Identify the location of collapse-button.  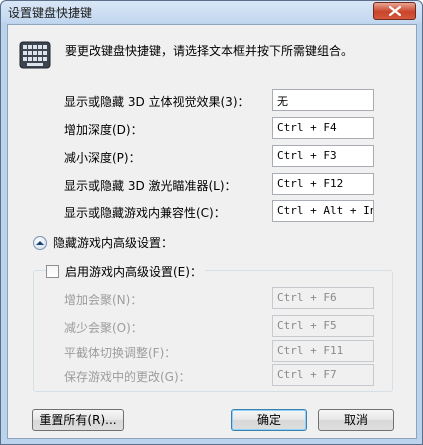
(40, 242).